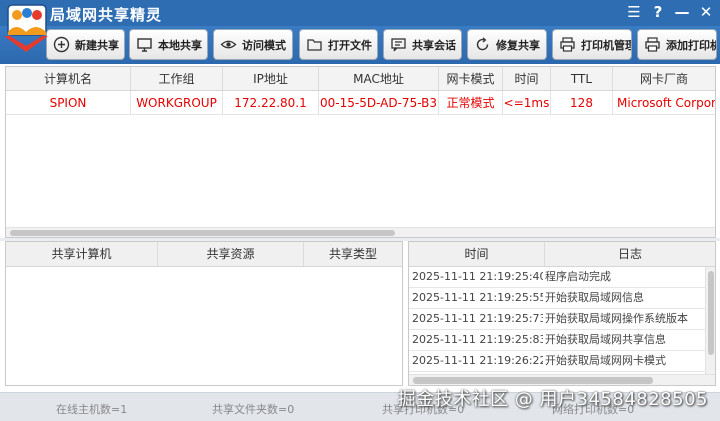 The height and width of the screenshot is (421, 720). Describe the element at coordinates (664, 78) in the screenshot. I see `col-nic-vendor: 网卡厂商` at that location.